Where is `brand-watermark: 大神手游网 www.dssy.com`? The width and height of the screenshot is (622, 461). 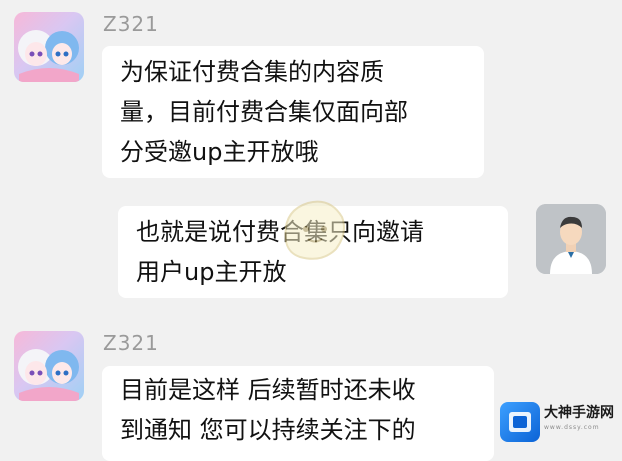
brand-watermark: 大神手游网 www.dssy.com is located at coordinates (559, 421).